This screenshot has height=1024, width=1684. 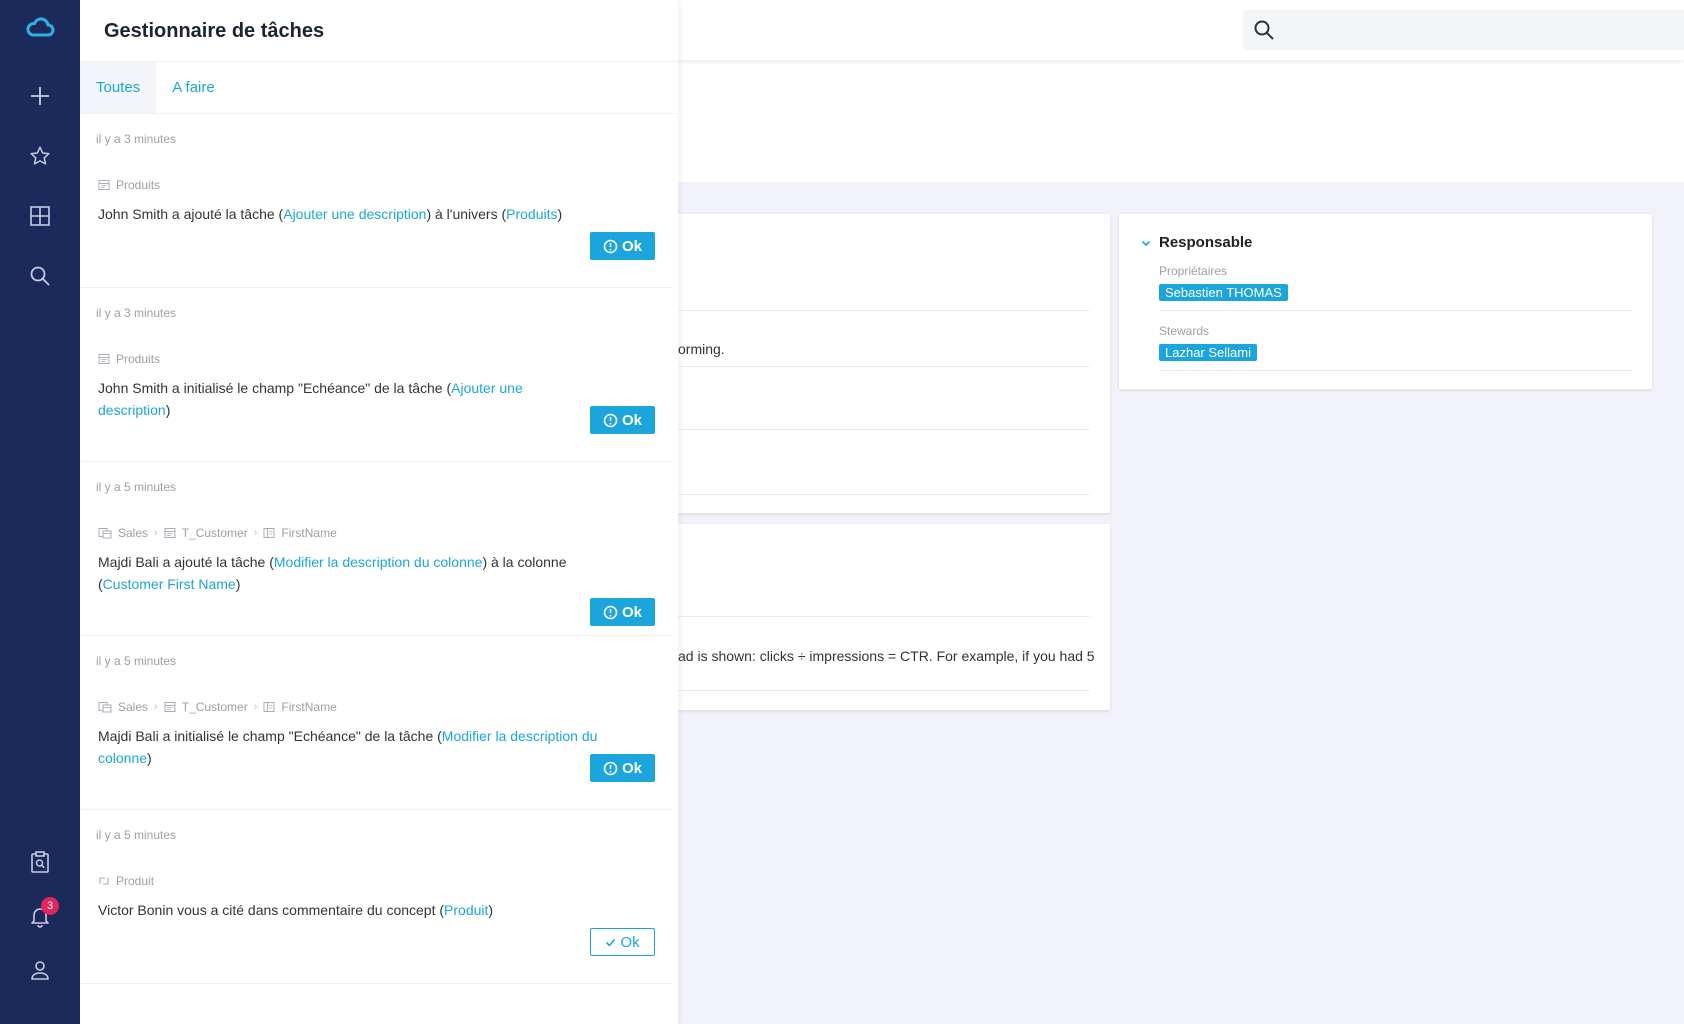 I want to click on tab-todo: A faire, so click(x=193, y=87).